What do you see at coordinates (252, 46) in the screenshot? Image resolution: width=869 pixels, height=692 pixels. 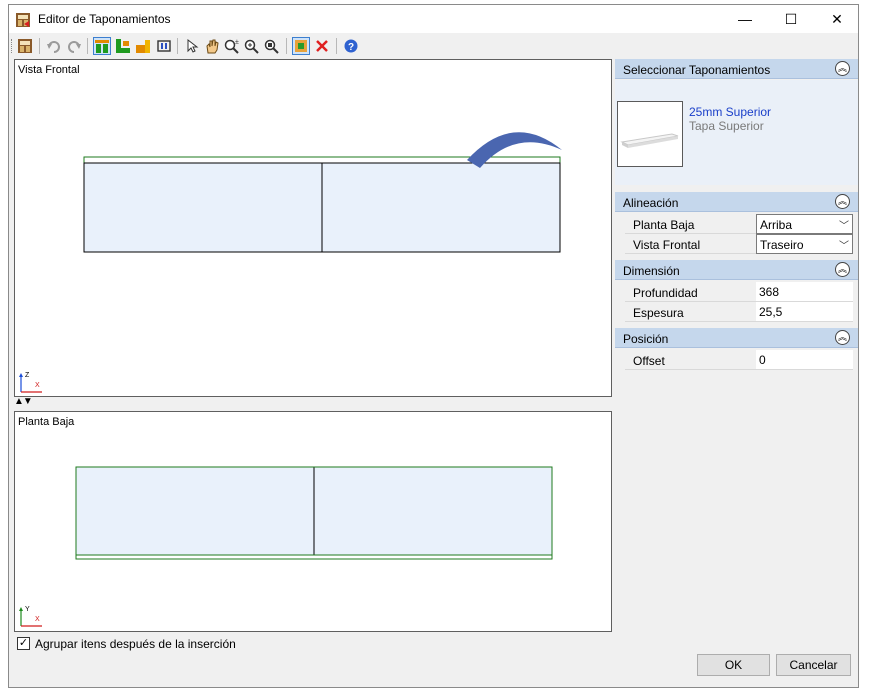 I see `zoom-in-icon` at bounding box center [252, 46].